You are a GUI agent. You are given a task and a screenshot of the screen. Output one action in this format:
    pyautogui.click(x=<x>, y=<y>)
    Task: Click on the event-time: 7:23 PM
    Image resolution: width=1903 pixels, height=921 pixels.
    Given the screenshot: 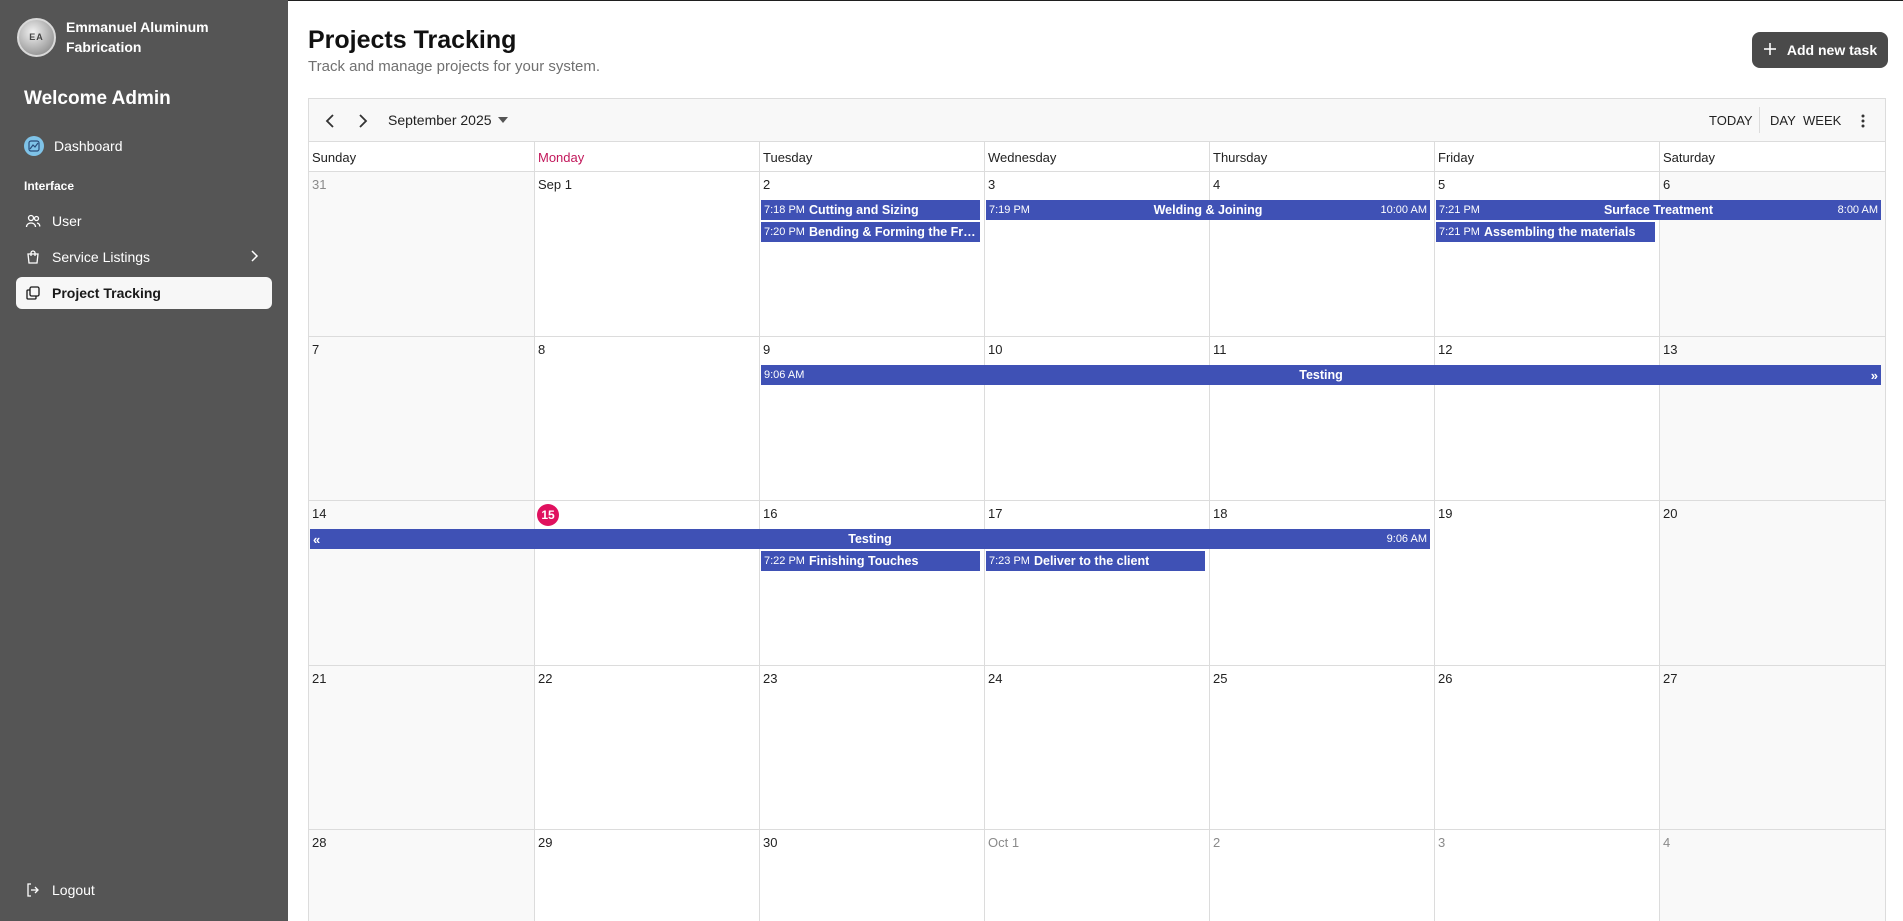 What is the action you would take?
    pyautogui.click(x=1009, y=561)
    